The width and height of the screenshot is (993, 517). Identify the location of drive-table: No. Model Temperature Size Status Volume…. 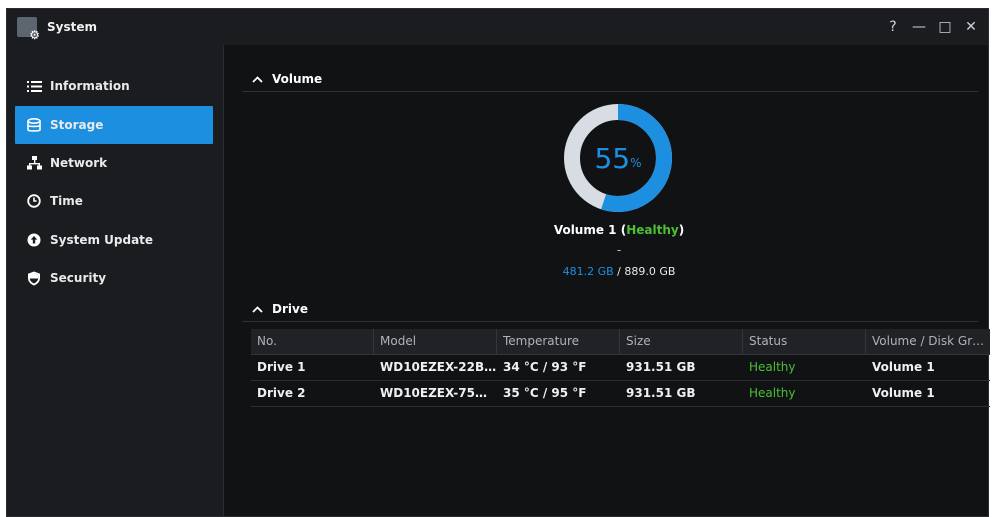
(620, 368).